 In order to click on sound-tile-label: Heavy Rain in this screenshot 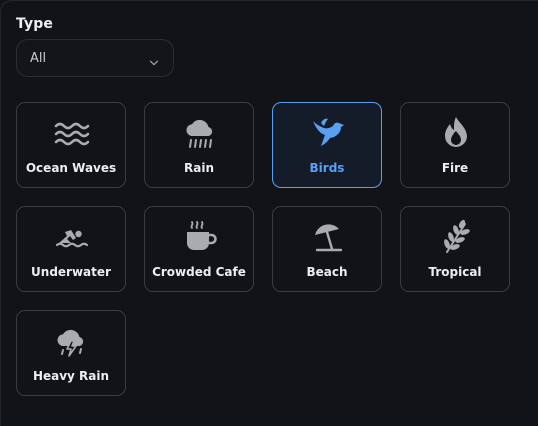, I will do `click(71, 376)`.